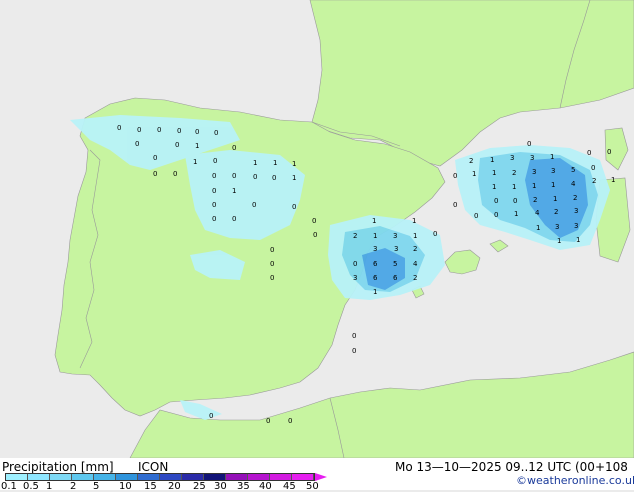 The image size is (634, 492). What do you see at coordinates (220, 486) in the screenshot?
I see `scale-tick-label: 30` at bounding box center [220, 486].